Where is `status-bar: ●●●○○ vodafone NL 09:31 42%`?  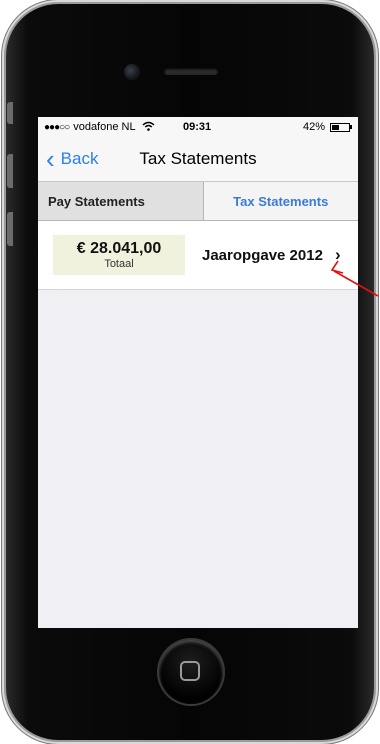
status-bar: ●●●○○ vodafone NL 09:31 42% is located at coordinates (198, 127).